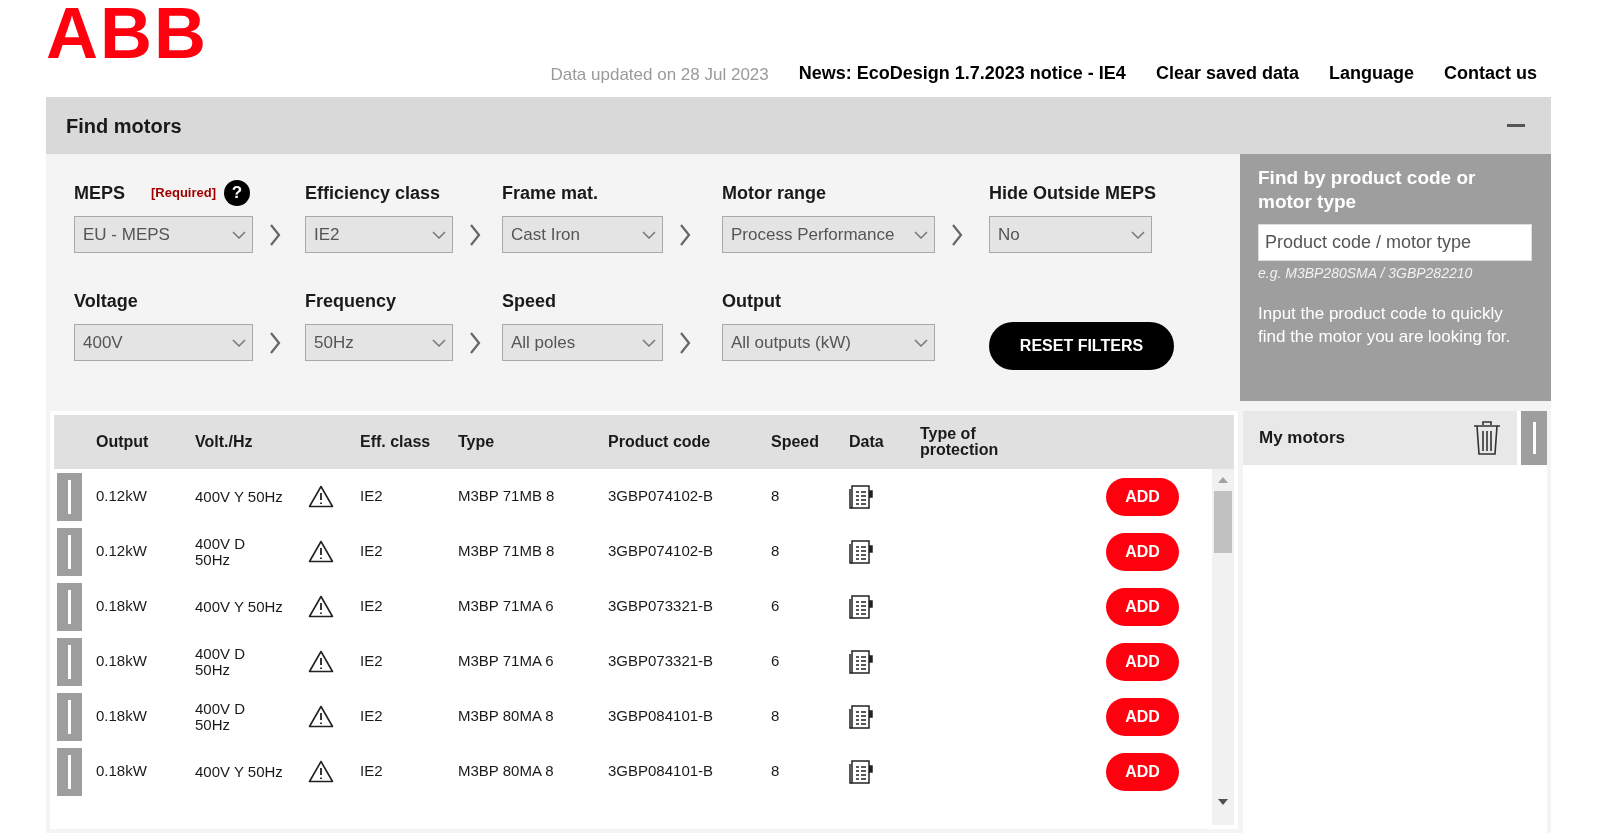 The height and width of the screenshot is (833, 1613). Describe the element at coordinates (776, 661) in the screenshot. I see `table-cell-text: 6` at that location.